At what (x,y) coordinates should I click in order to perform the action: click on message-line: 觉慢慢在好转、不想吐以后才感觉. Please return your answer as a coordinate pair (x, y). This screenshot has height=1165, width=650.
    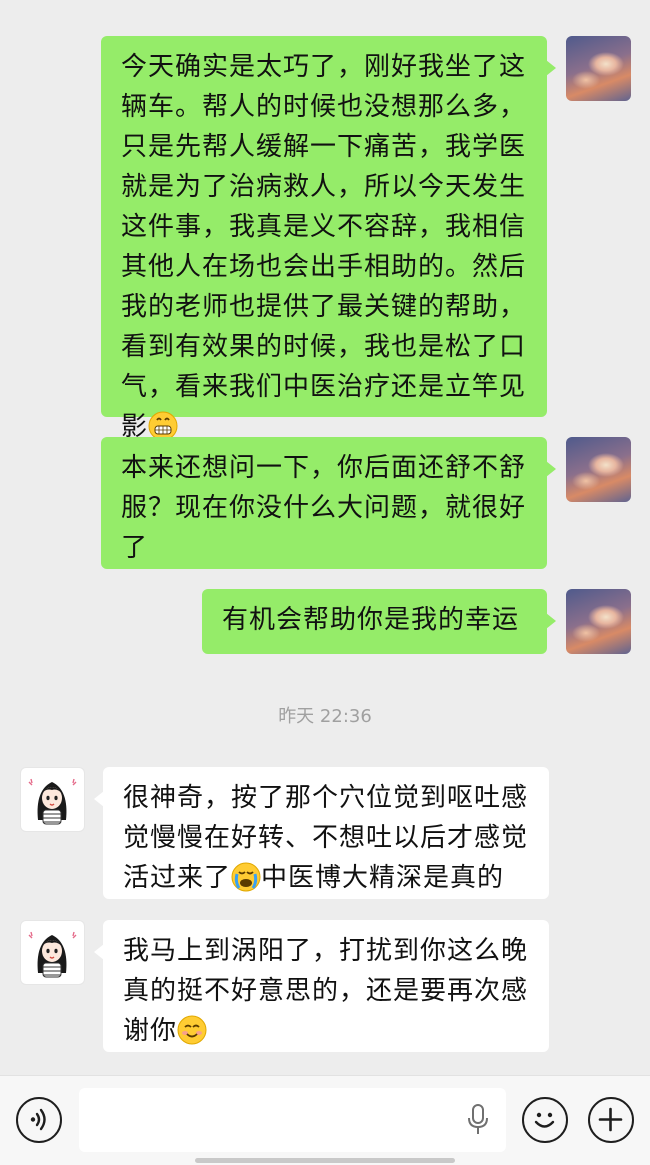
    Looking at the image, I should click on (326, 838).